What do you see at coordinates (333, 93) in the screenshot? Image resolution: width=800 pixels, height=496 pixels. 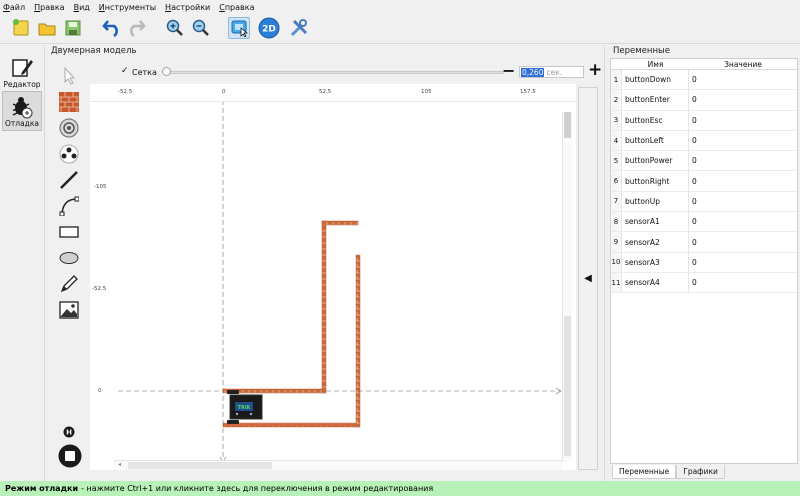 I see `horizontal-ruler: -52.5 0 52.5 105 157.5` at bounding box center [333, 93].